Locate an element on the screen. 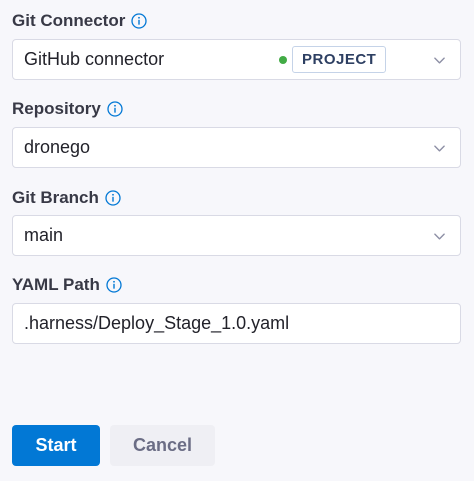 The height and width of the screenshot is (481, 474). status-dot is located at coordinates (283, 60).